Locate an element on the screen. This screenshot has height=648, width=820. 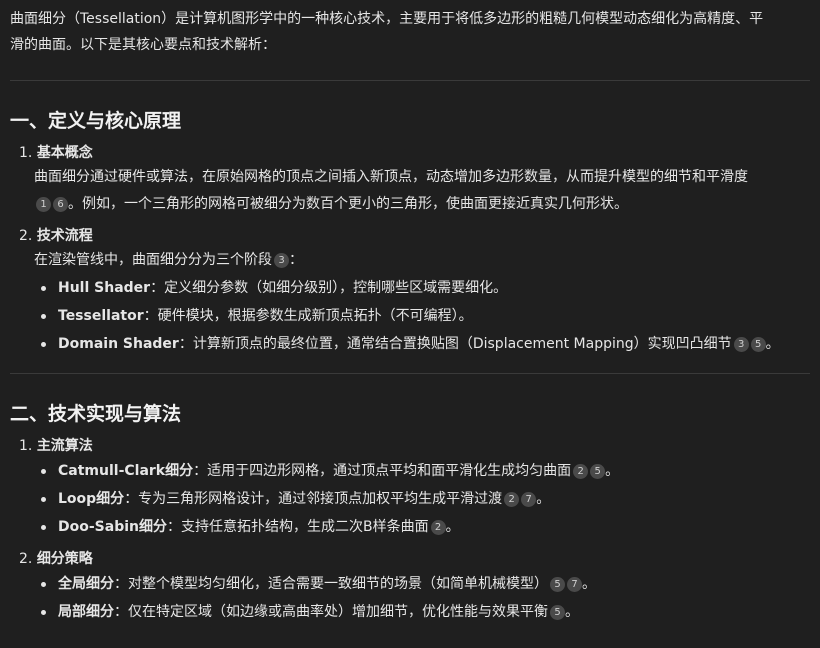
bullet-term: Tessellator is located at coordinates (101, 316).